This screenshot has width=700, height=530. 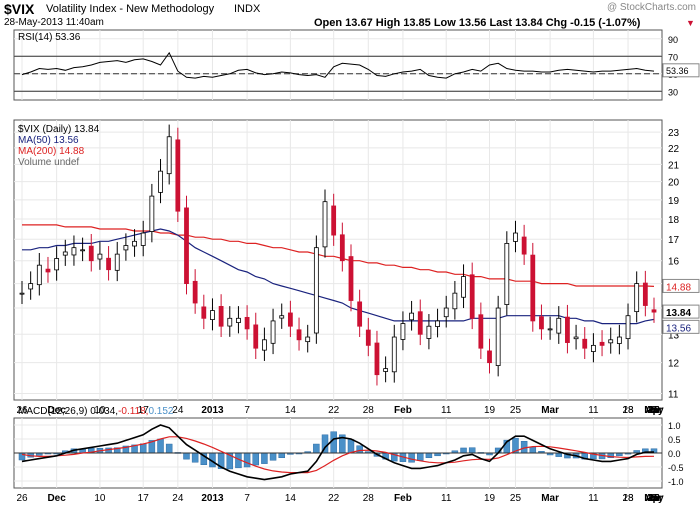 What do you see at coordinates (100, 498) in the screenshot?
I see `macd-x-label: 10` at bounding box center [100, 498].